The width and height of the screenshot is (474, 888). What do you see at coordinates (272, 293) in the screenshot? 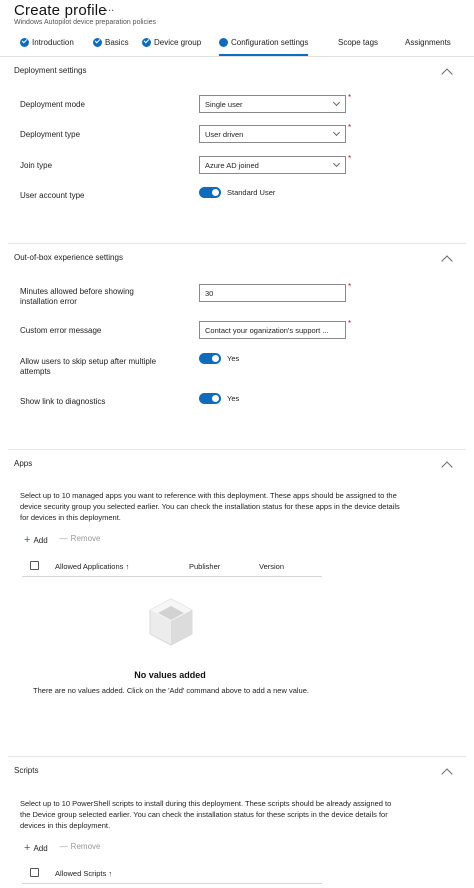
I see `minutes-allowed-input: 30` at bounding box center [272, 293].